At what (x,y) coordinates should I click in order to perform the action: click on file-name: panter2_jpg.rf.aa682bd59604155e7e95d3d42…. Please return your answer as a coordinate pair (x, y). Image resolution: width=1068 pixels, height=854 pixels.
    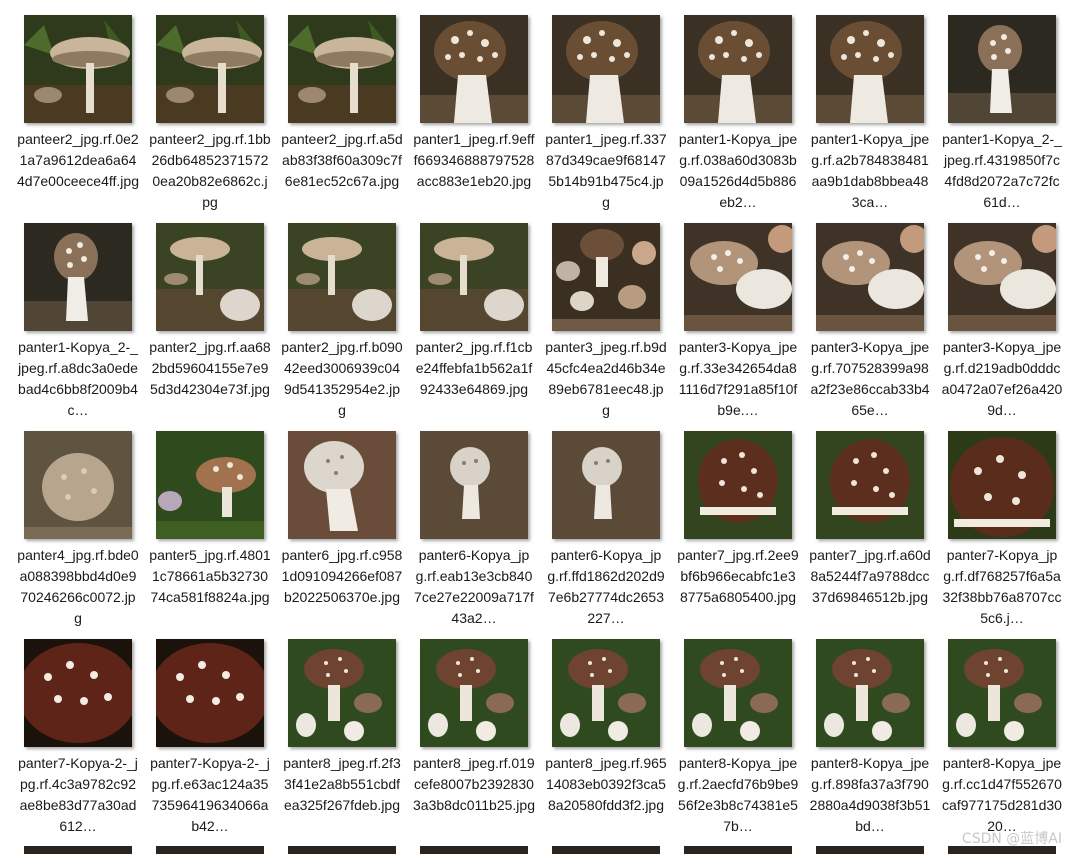
    Looking at the image, I should click on (210, 368).